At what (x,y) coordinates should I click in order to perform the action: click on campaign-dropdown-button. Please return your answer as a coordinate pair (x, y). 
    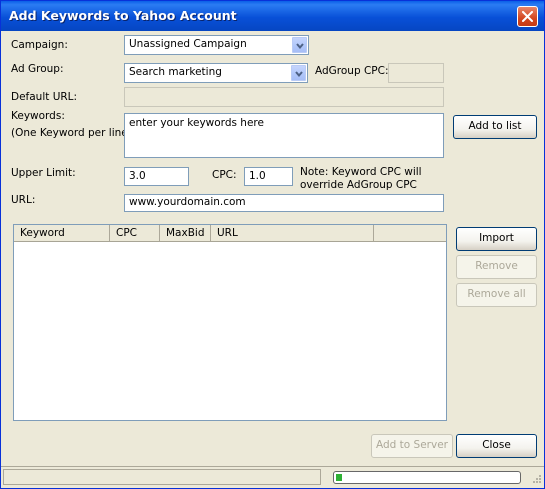
    Looking at the image, I should click on (299, 45).